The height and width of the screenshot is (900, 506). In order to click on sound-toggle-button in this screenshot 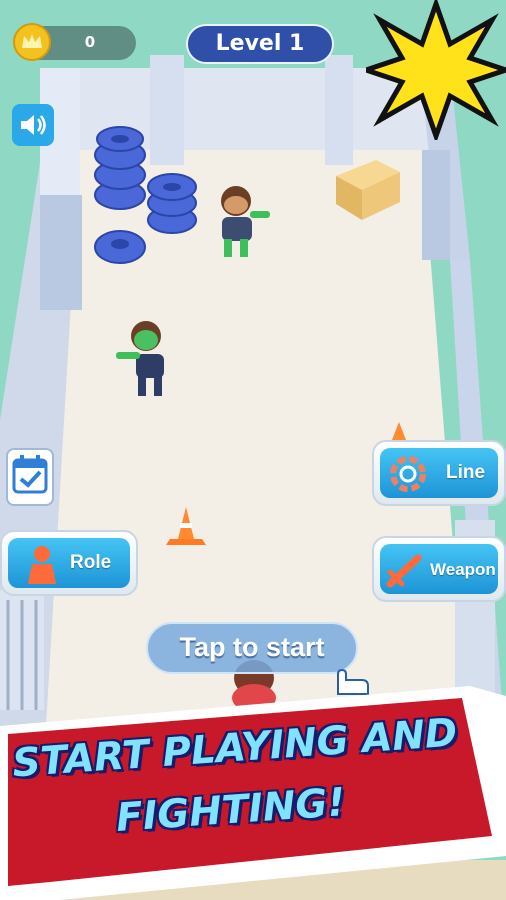, I will do `click(33, 125)`.